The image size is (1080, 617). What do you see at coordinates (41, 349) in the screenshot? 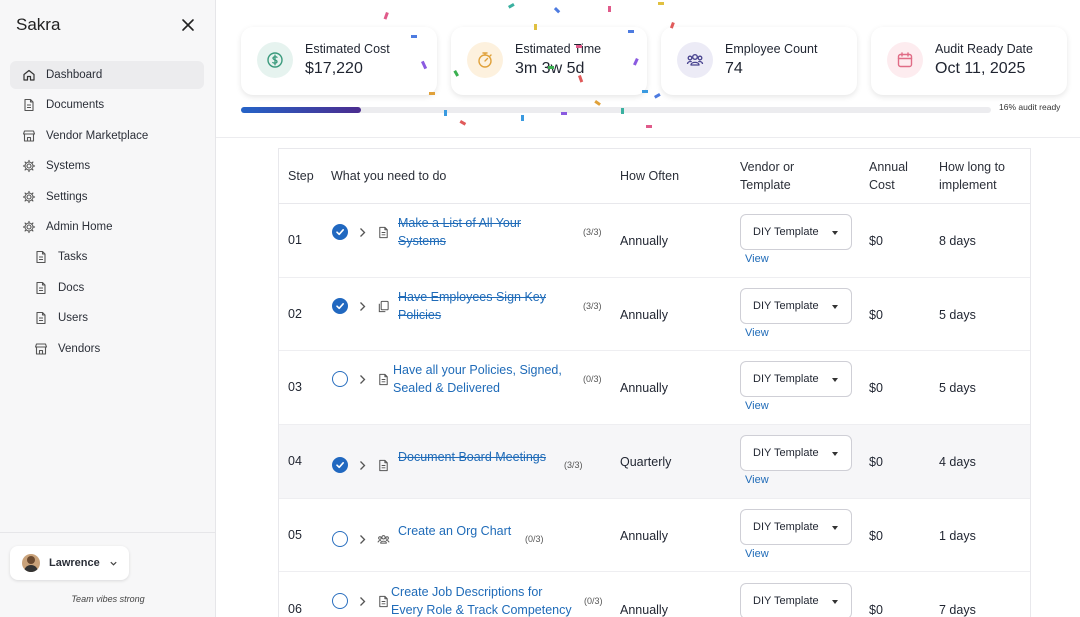
I see `storefront-icon` at bounding box center [41, 349].